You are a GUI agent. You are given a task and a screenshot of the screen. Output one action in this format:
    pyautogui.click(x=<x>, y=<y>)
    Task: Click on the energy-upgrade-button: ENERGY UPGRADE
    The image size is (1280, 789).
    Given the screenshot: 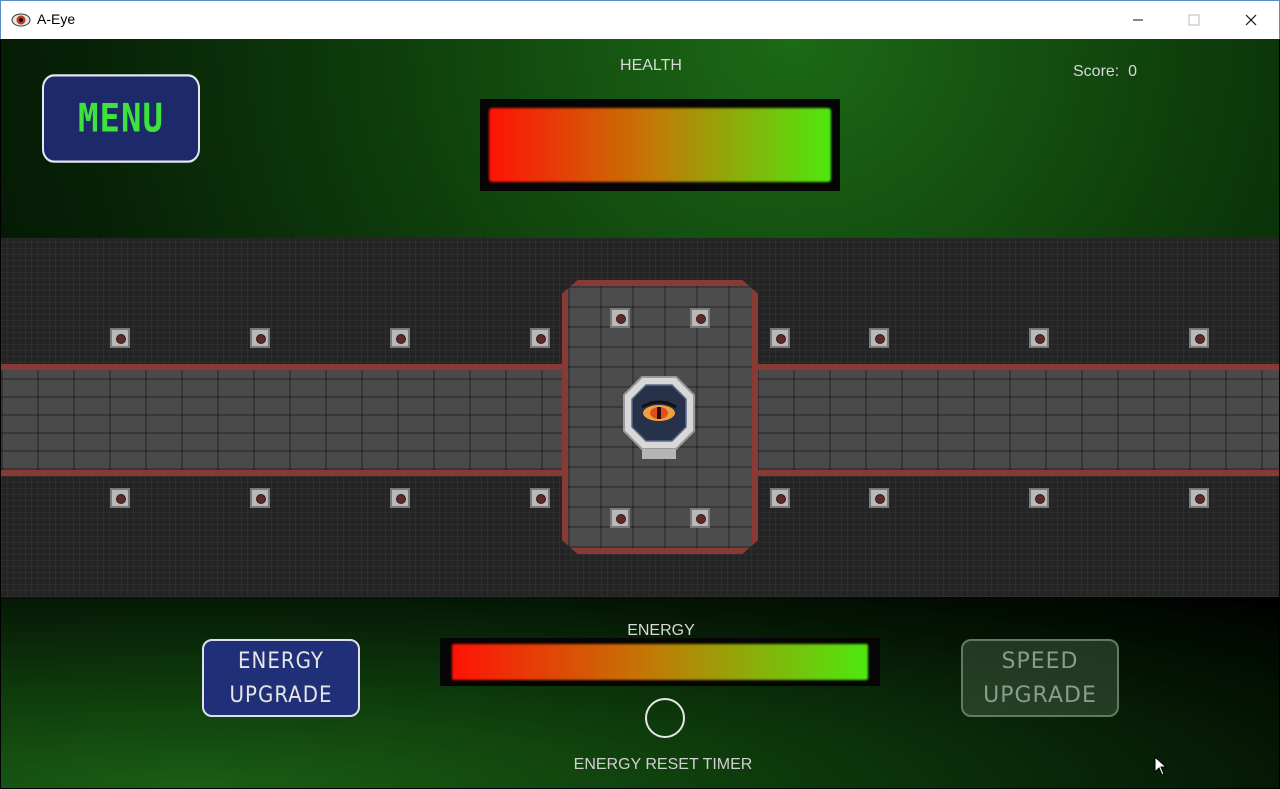 What is the action you would take?
    pyautogui.click(x=281, y=678)
    